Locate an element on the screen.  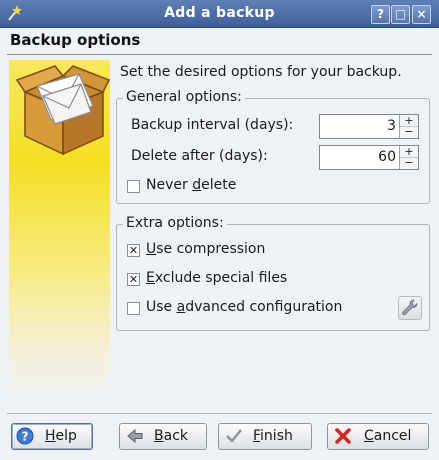
checkmark-icon is located at coordinates (234, 436).